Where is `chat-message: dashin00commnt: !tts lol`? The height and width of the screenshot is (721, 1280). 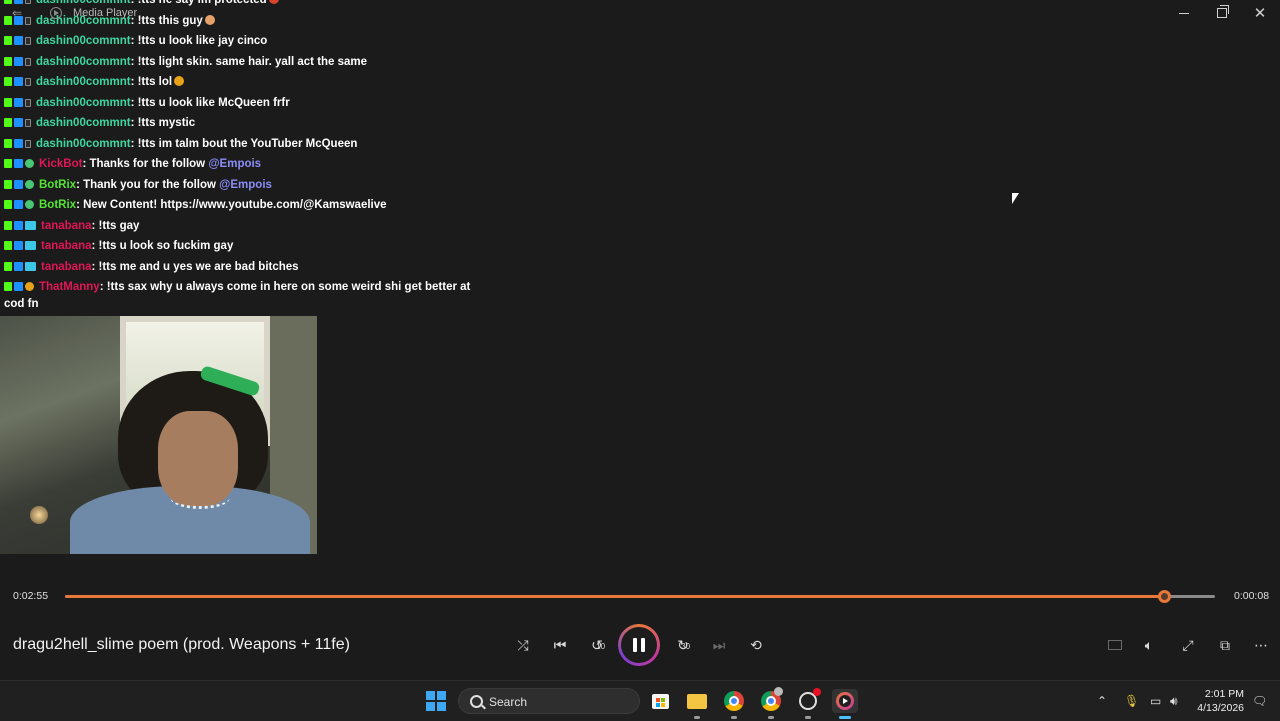
chat-message: dashin00commnt: !tts lol is located at coordinates (240, 82).